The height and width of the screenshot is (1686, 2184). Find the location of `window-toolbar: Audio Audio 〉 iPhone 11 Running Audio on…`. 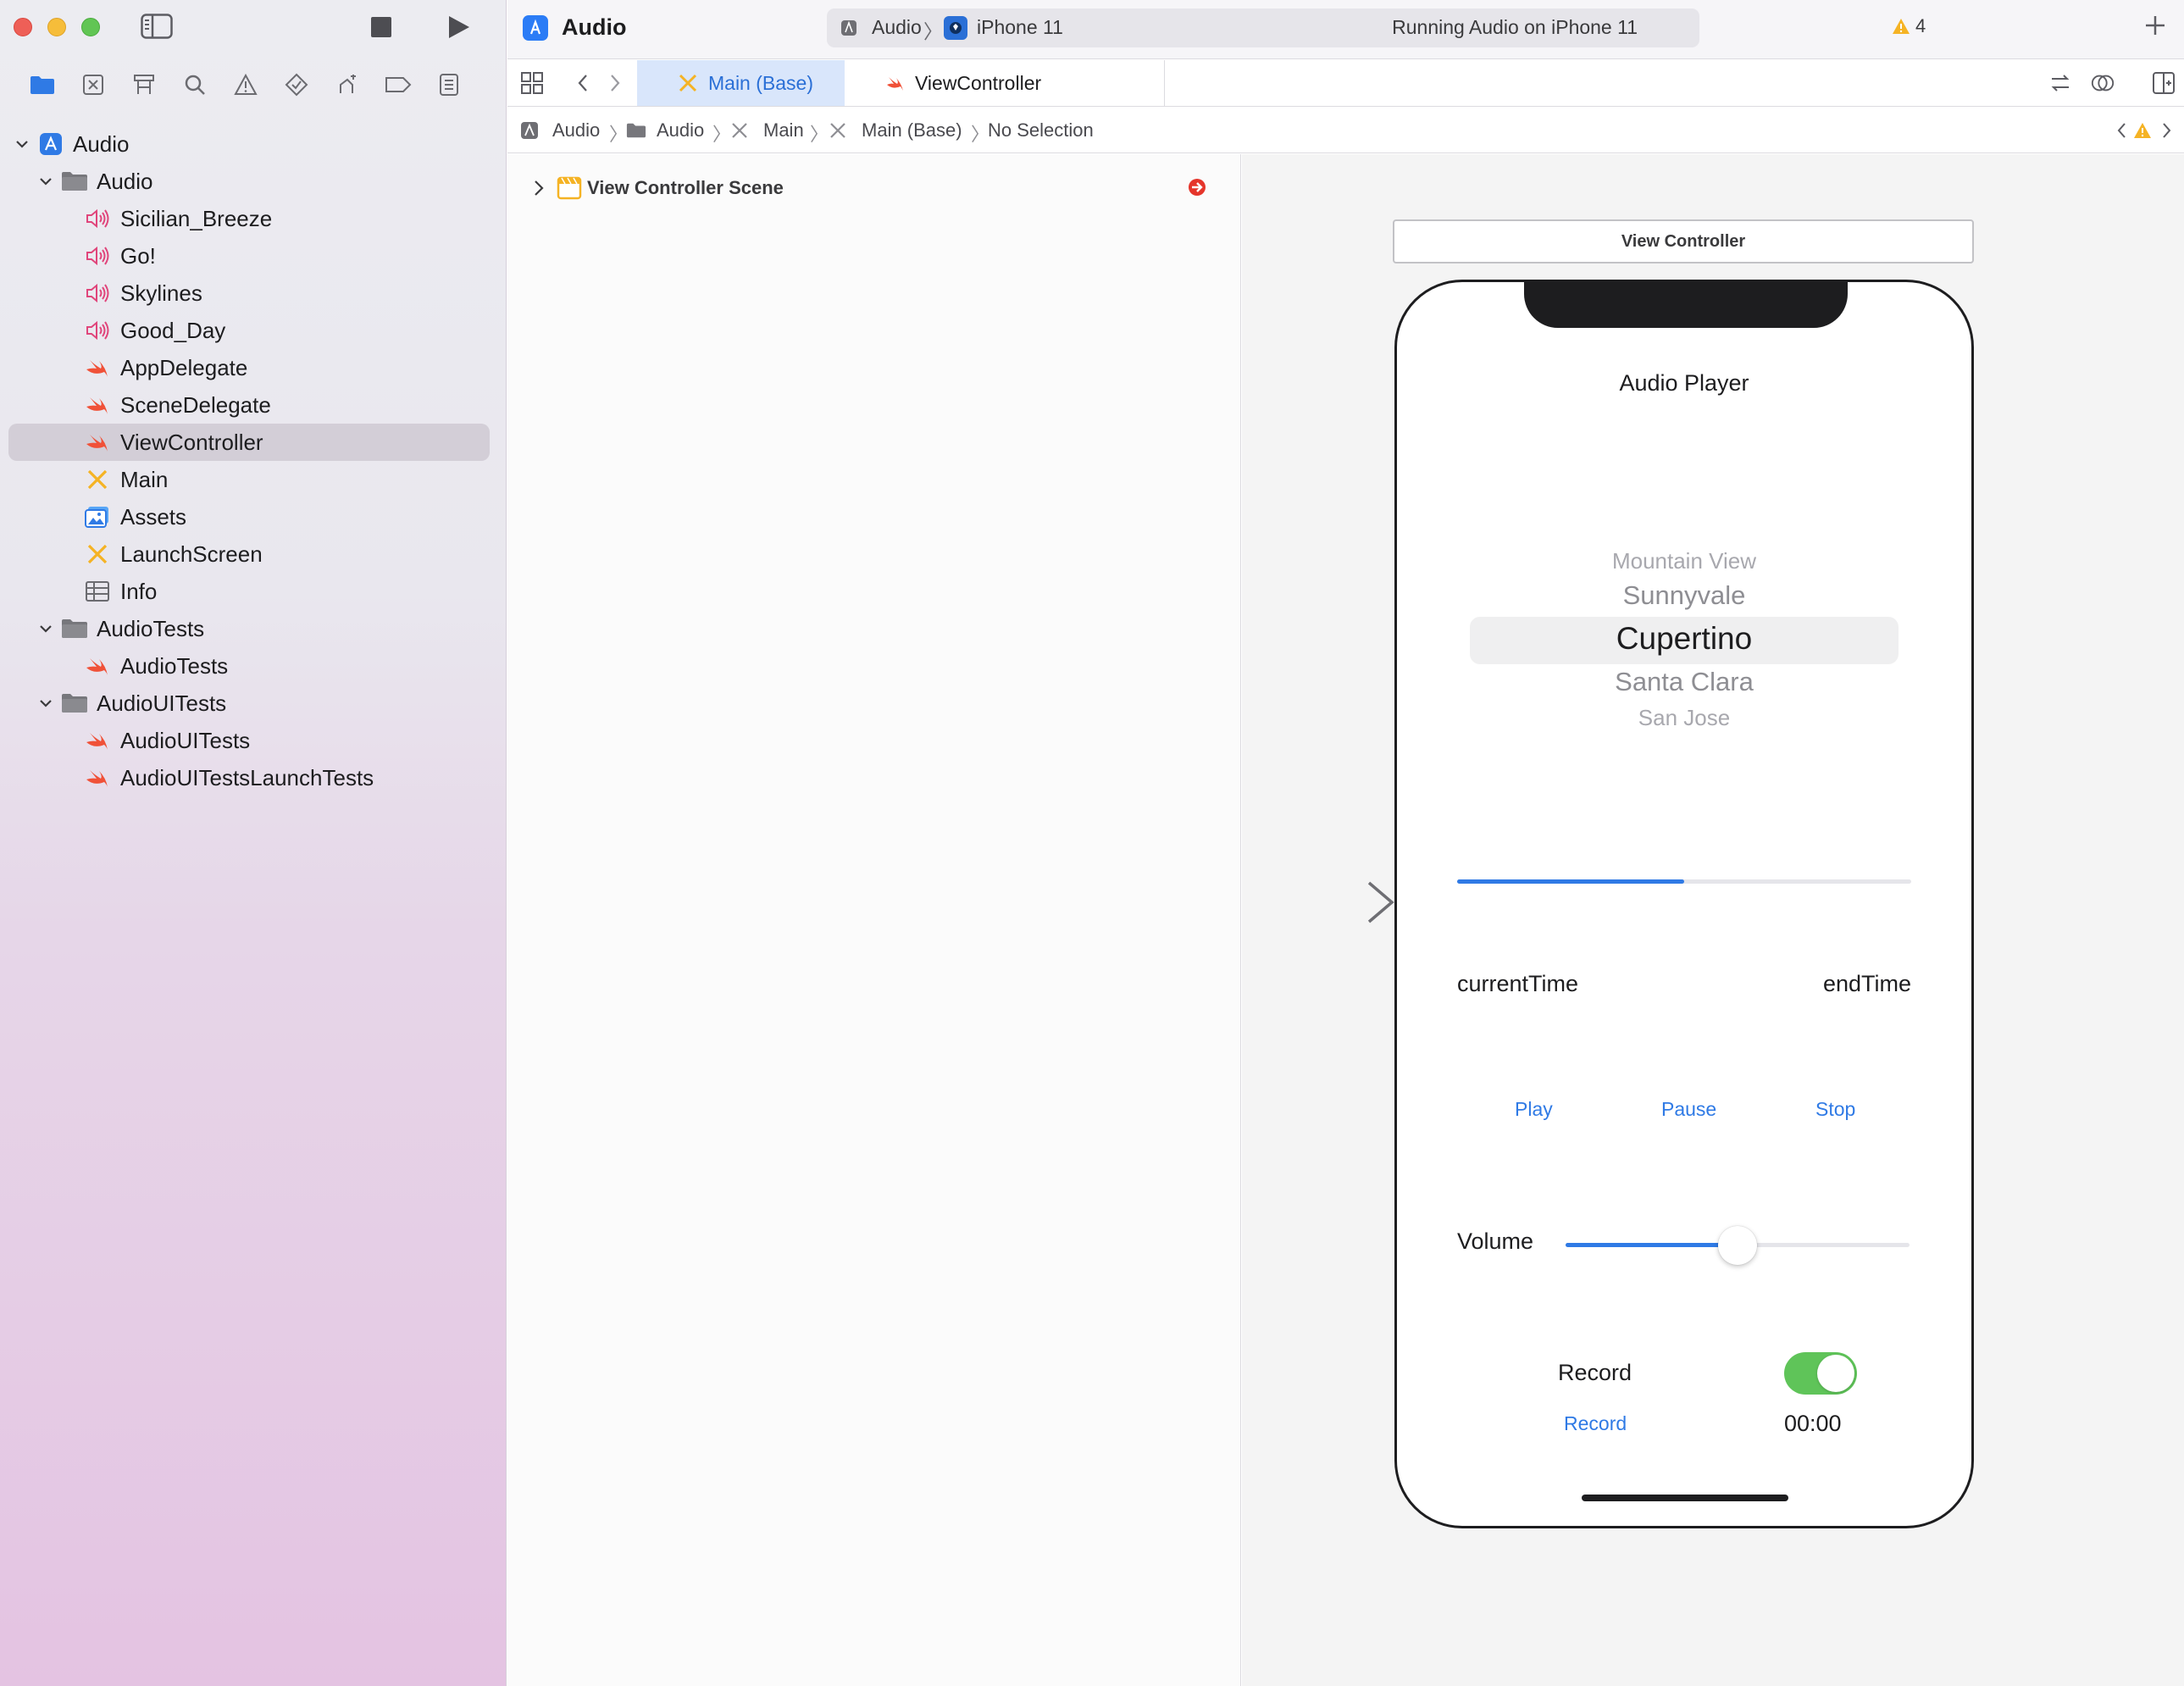

window-toolbar: Audio Audio 〉 iPhone 11 Running Audio on… is located at coordinates (1345, 29).